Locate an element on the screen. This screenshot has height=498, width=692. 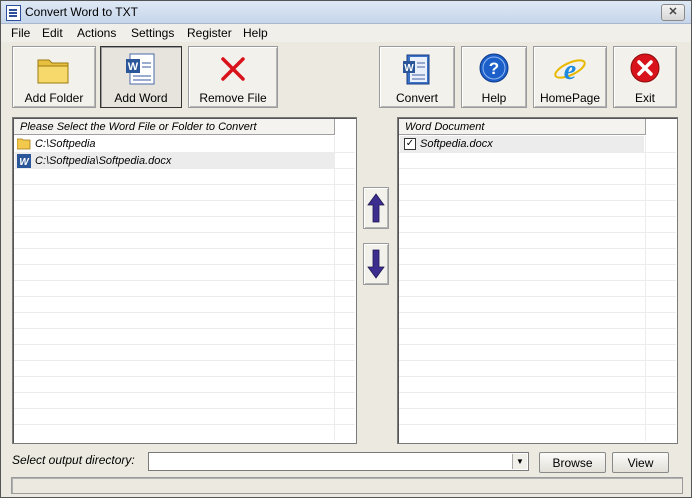
browse-button: Browse is located at coordinates (572, 462).